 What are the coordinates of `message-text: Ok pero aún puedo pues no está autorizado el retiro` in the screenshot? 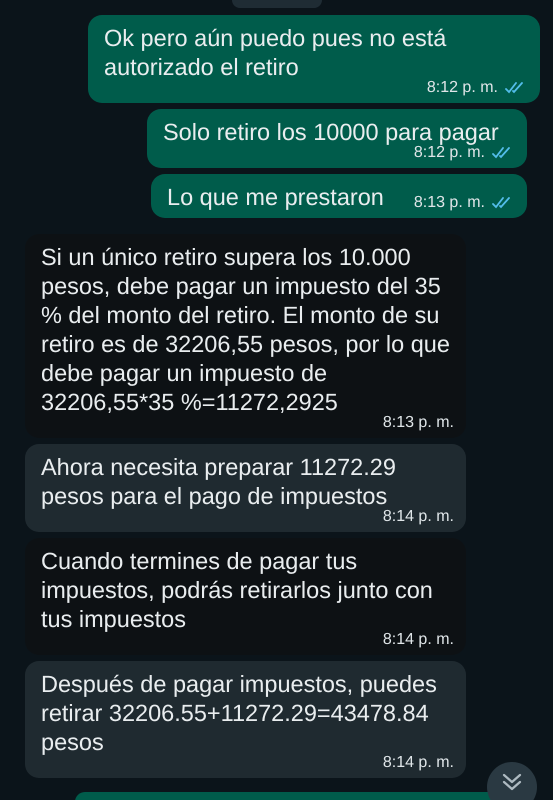 It's located at (276, 52).